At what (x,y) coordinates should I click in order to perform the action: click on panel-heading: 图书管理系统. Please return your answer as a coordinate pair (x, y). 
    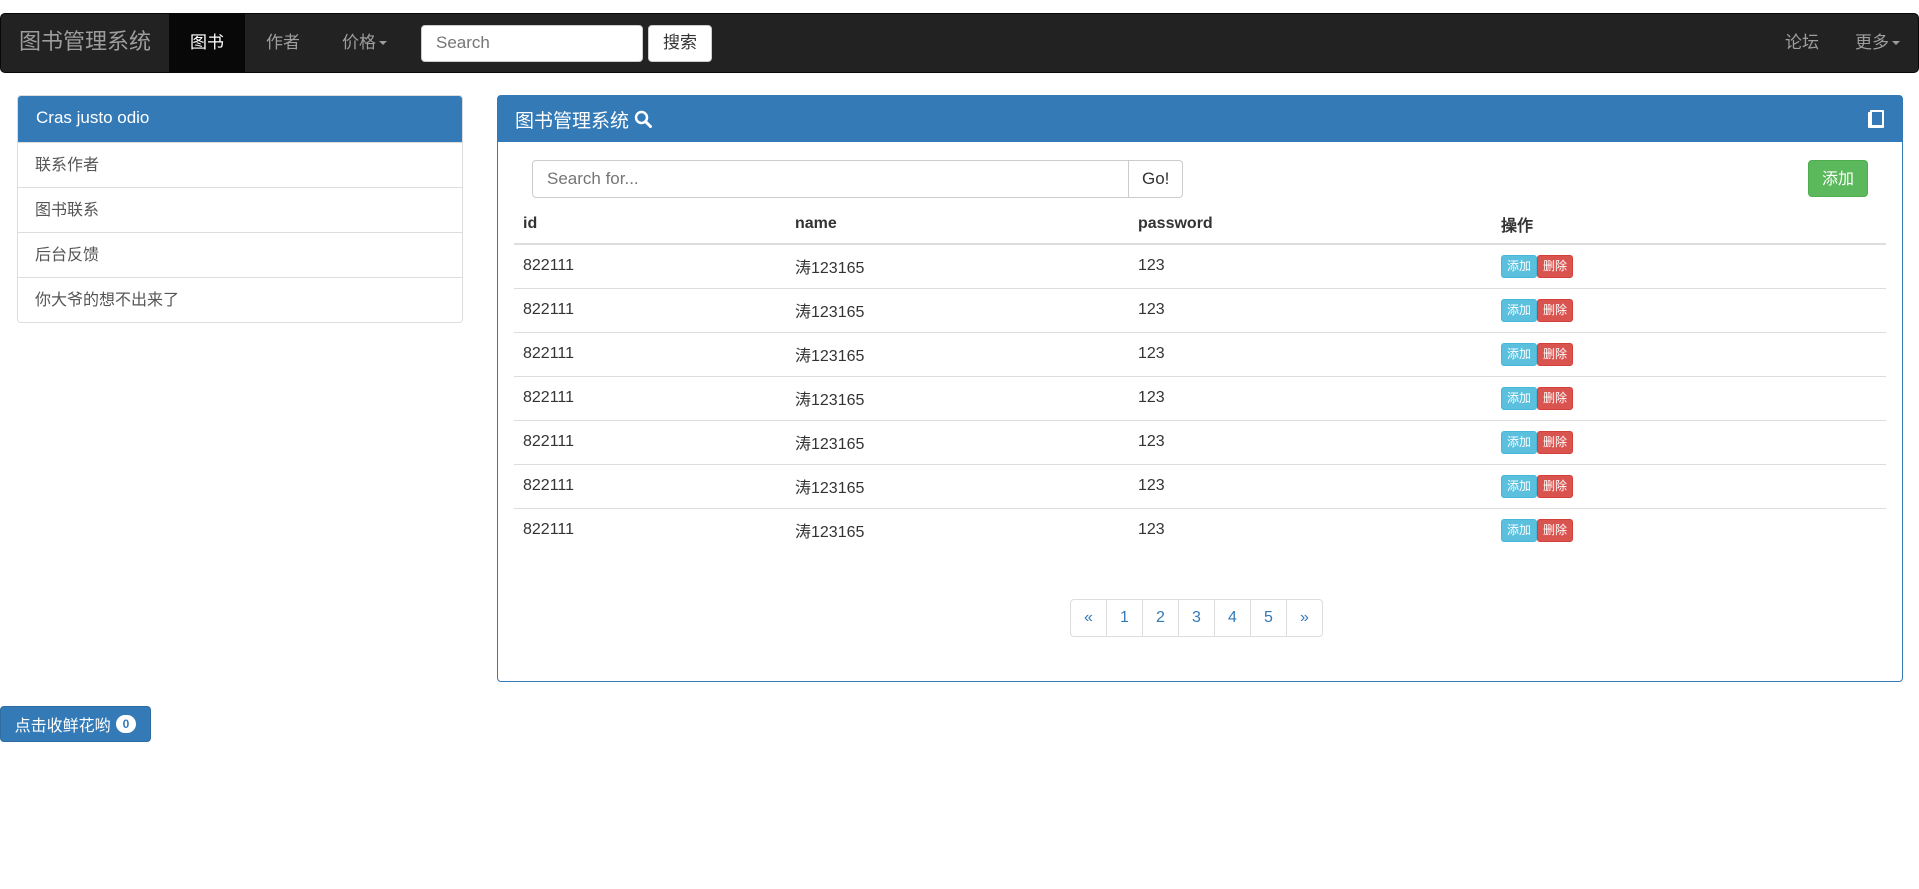
    Looking at the image, I should click on (1200, 119).